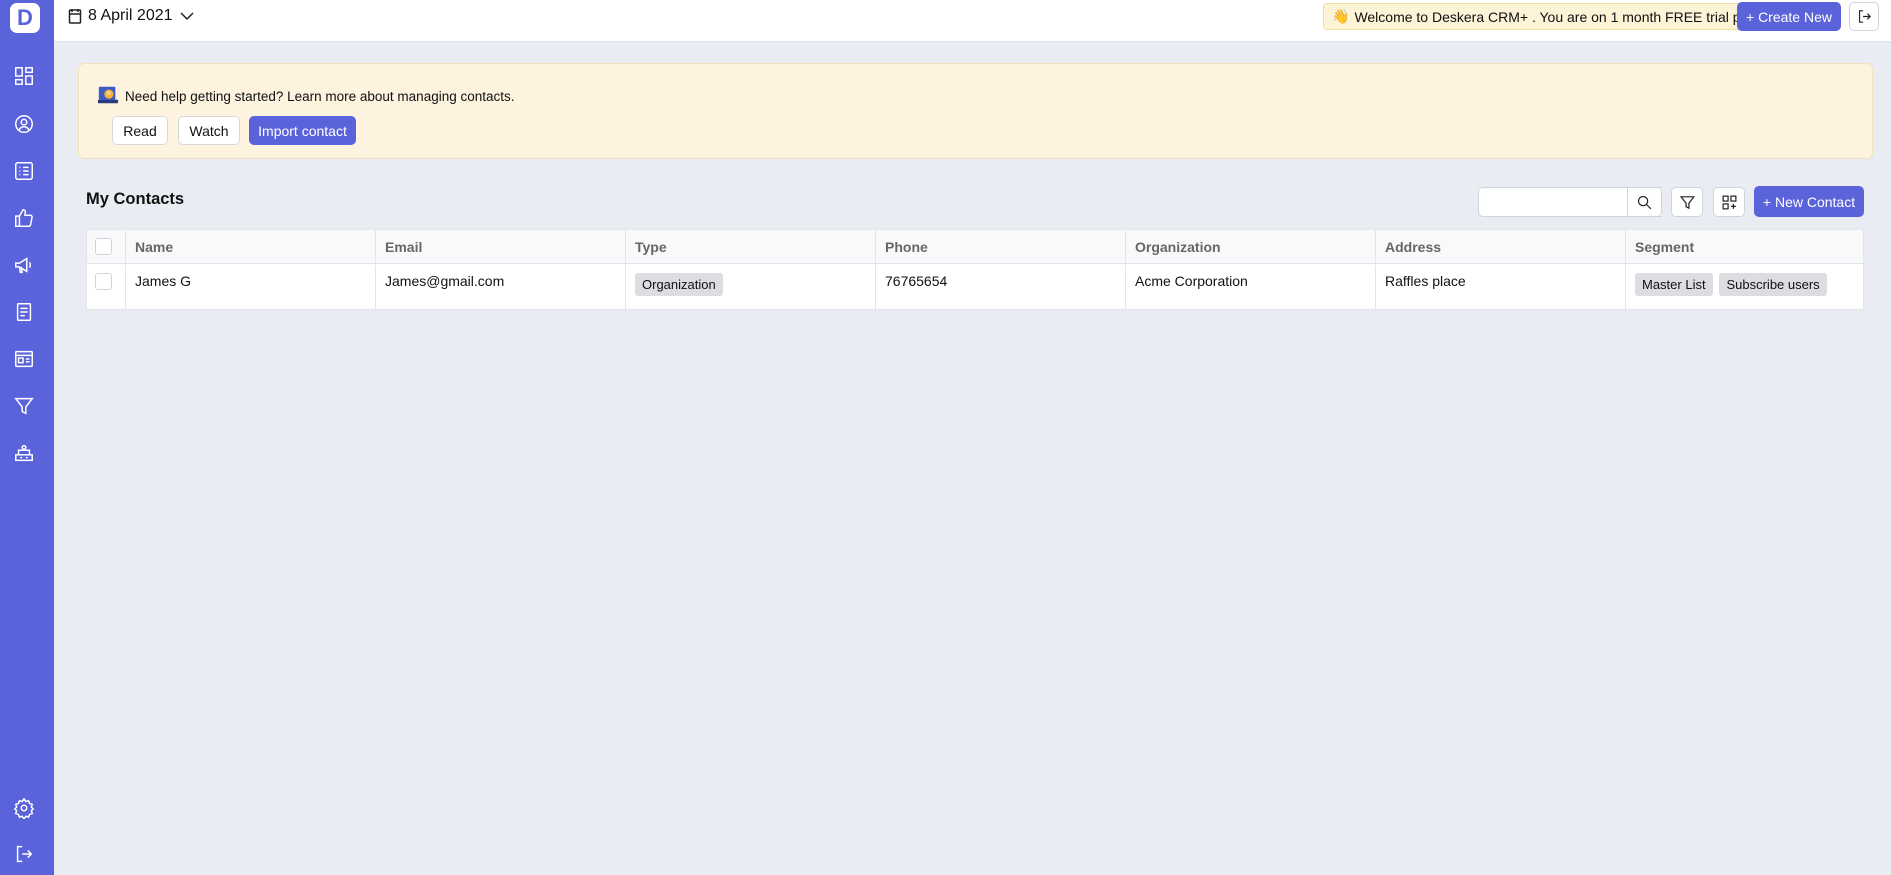 The image size is (1891, 875). Describe the element at coordinates (751, 247) in the screenshot. I see `column-header-type: Type` at that location.